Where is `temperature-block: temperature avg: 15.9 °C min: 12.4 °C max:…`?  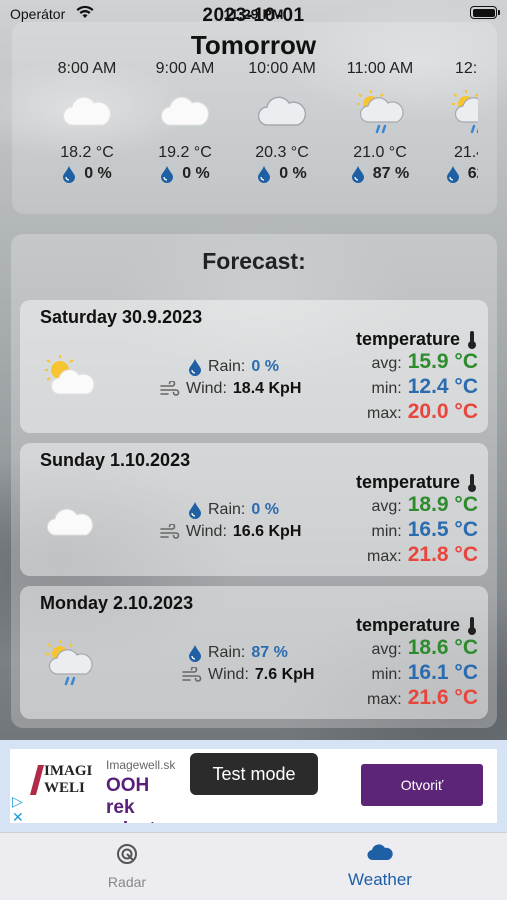
temperature-block: temperature avg: 15.9 °C min: 12.4 °C max:… is located at coordinates (398, 377).